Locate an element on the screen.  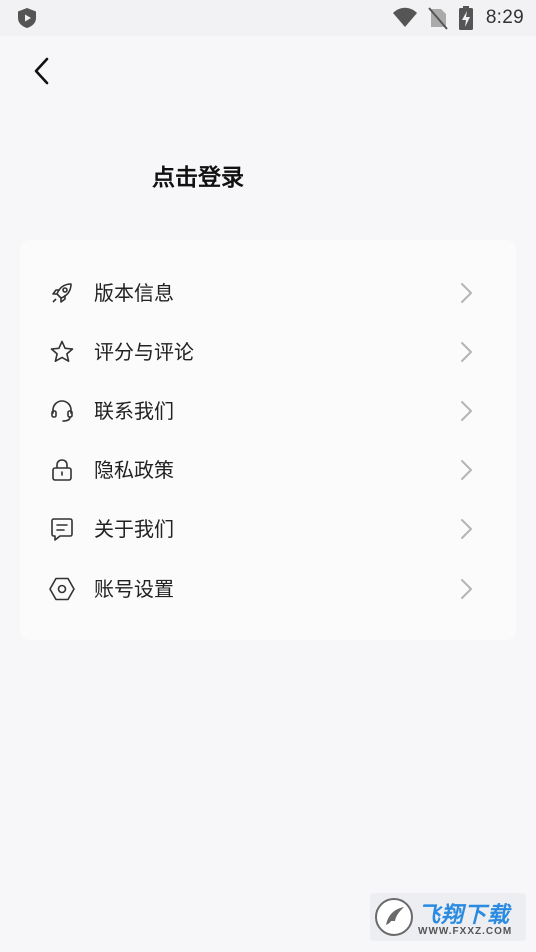
status-bar: 8:29 is located at coordinates (268, 18).